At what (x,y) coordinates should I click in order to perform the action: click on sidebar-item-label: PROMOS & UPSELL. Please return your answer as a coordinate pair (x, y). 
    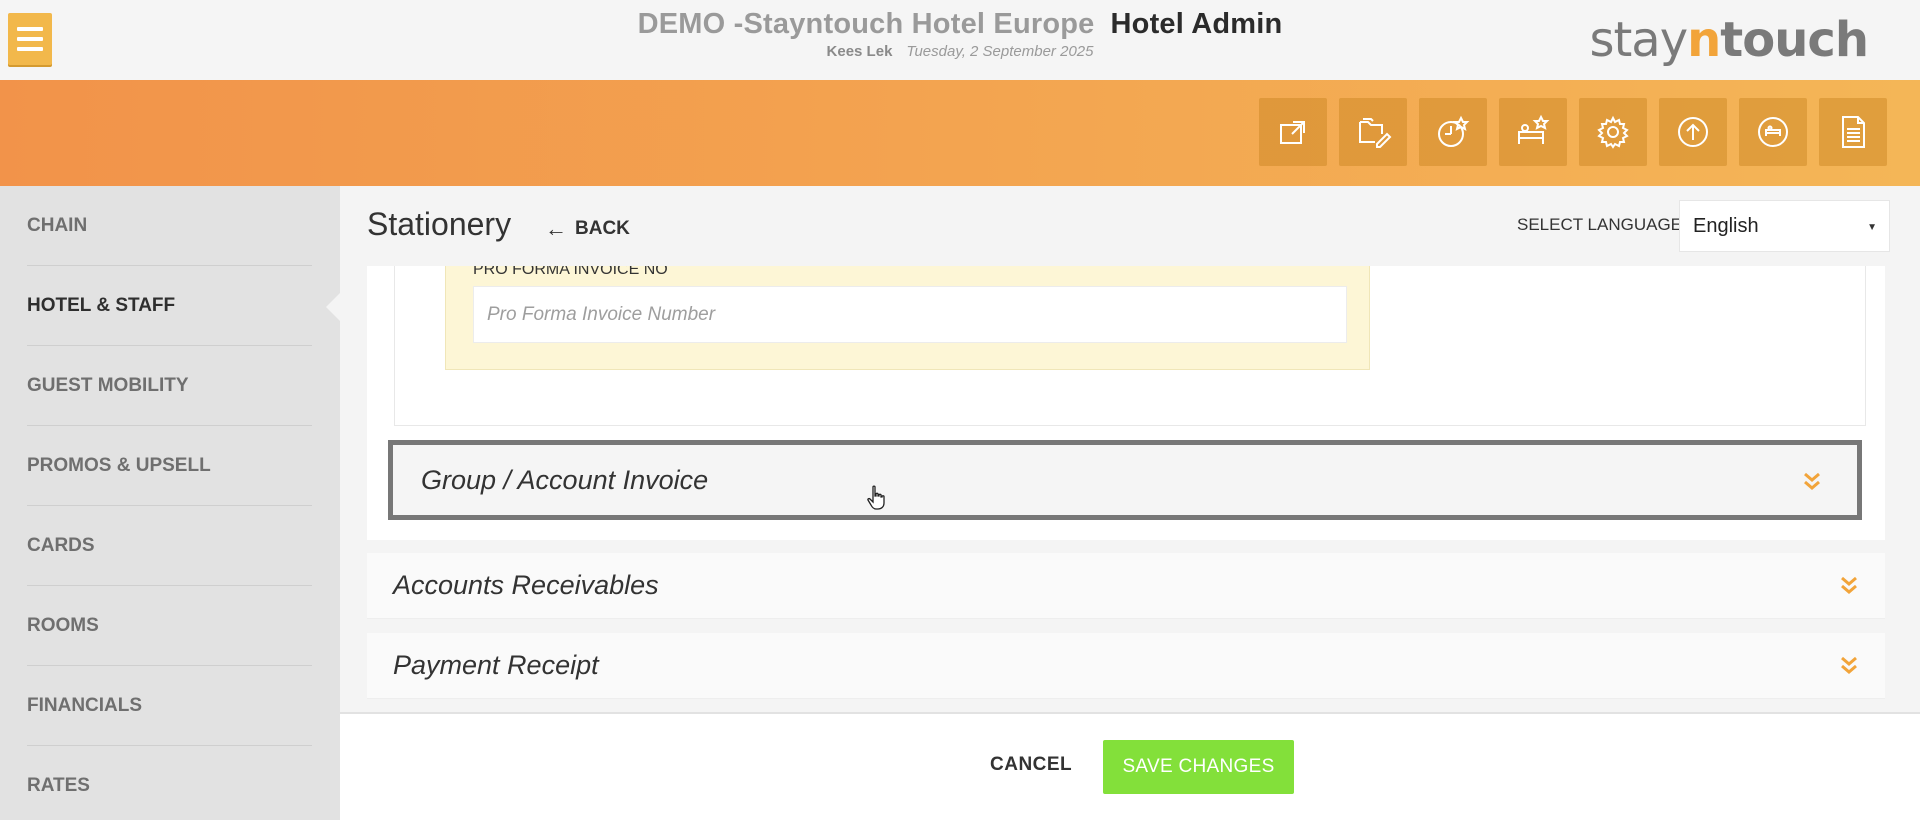
    Looking at the image, I should click on (119, 465).